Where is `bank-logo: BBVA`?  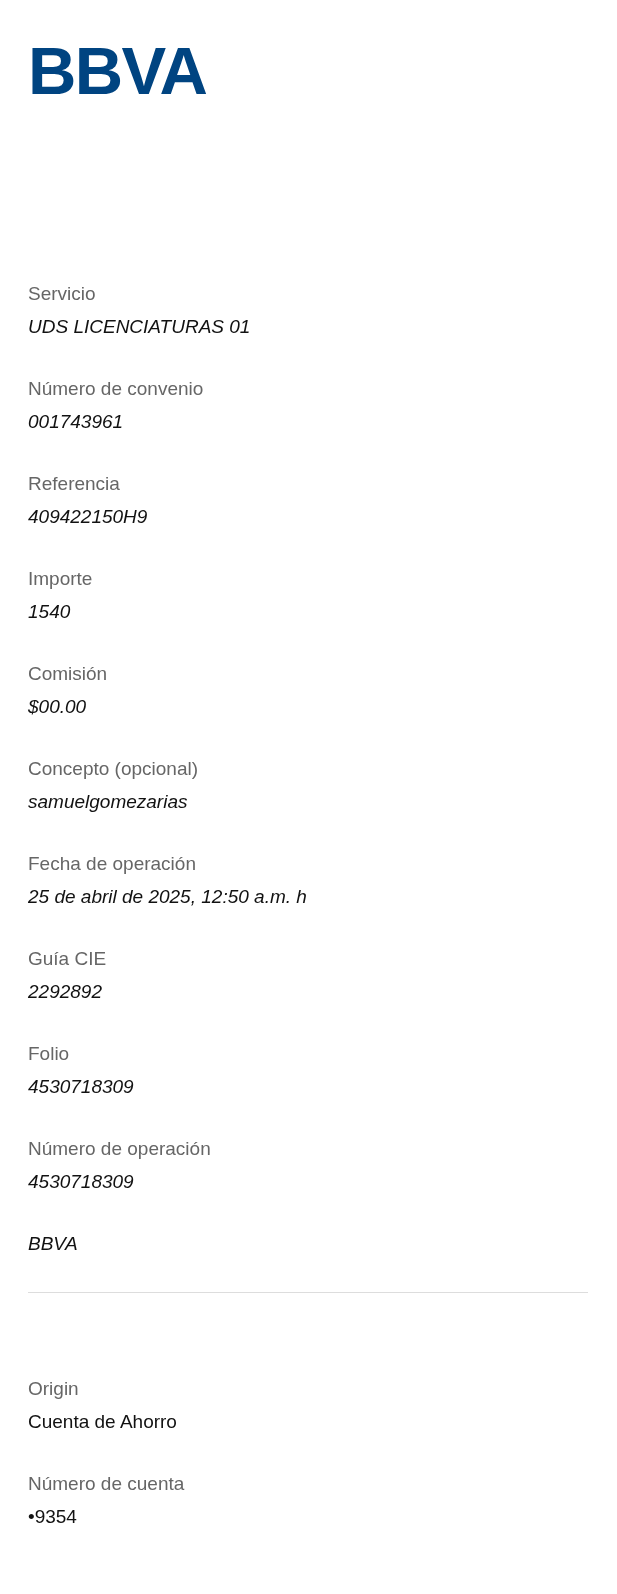 bank-logo: BBVA is located at coordinates (117, 71).